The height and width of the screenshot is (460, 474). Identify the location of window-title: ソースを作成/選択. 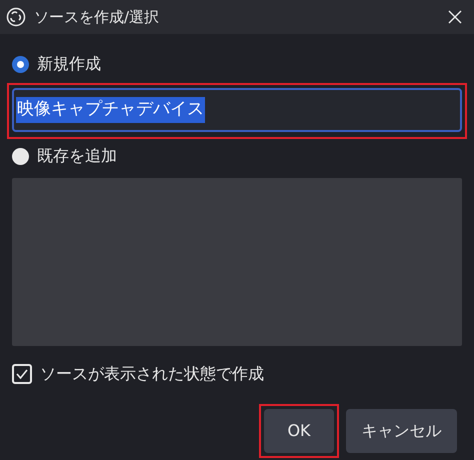
(97, 17).